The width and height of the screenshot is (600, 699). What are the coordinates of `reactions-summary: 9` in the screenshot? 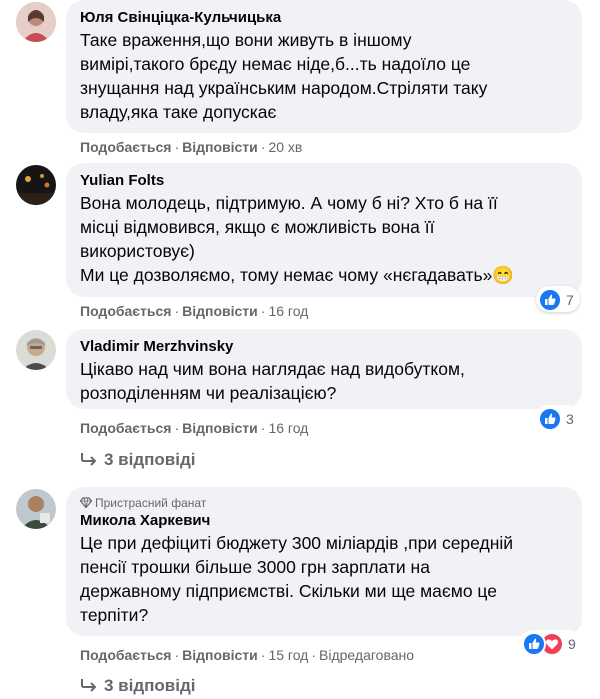 It's located at (551, 643).